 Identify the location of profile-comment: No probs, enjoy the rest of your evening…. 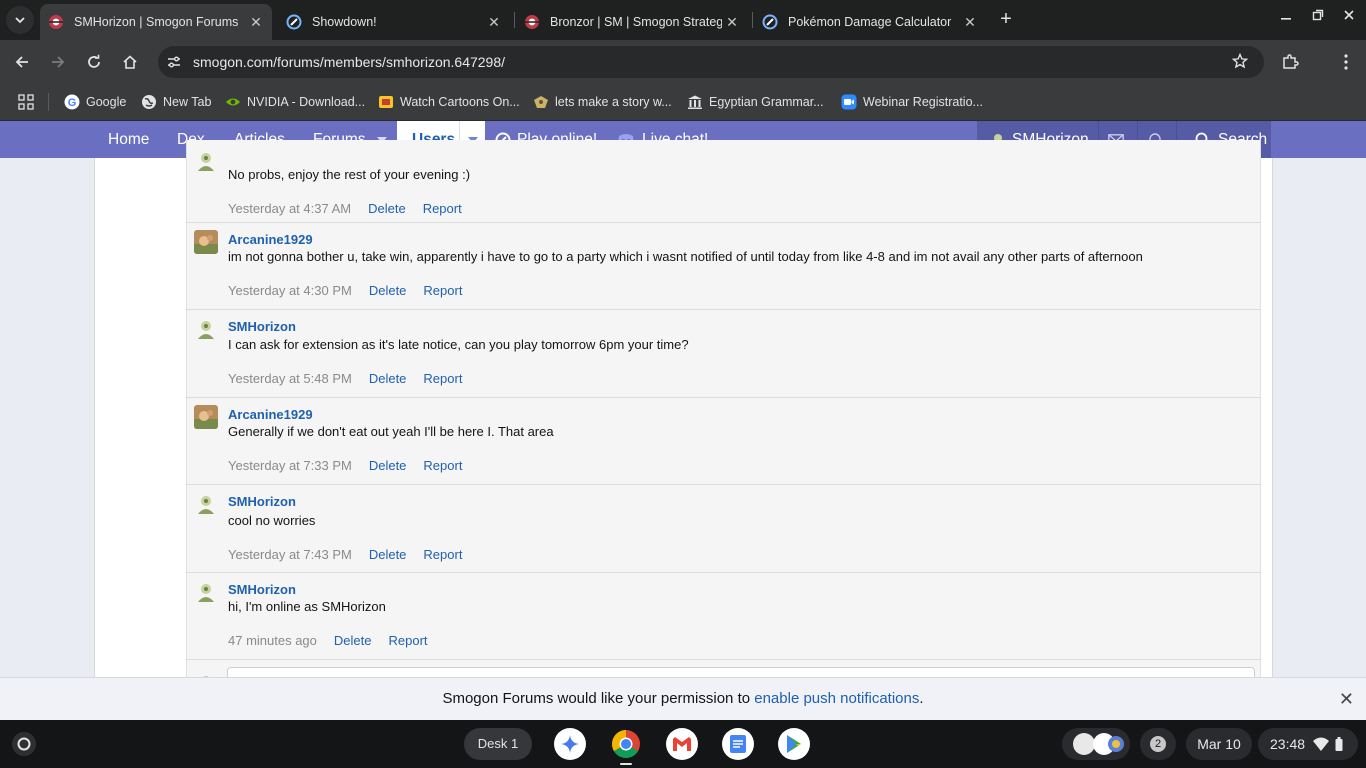
(723, 181).